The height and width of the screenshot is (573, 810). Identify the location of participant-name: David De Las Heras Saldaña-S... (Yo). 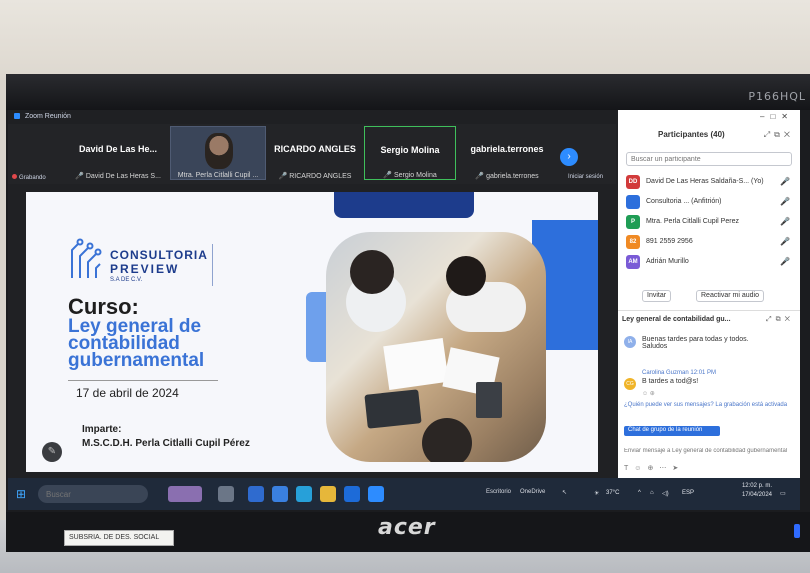
(705, 181).